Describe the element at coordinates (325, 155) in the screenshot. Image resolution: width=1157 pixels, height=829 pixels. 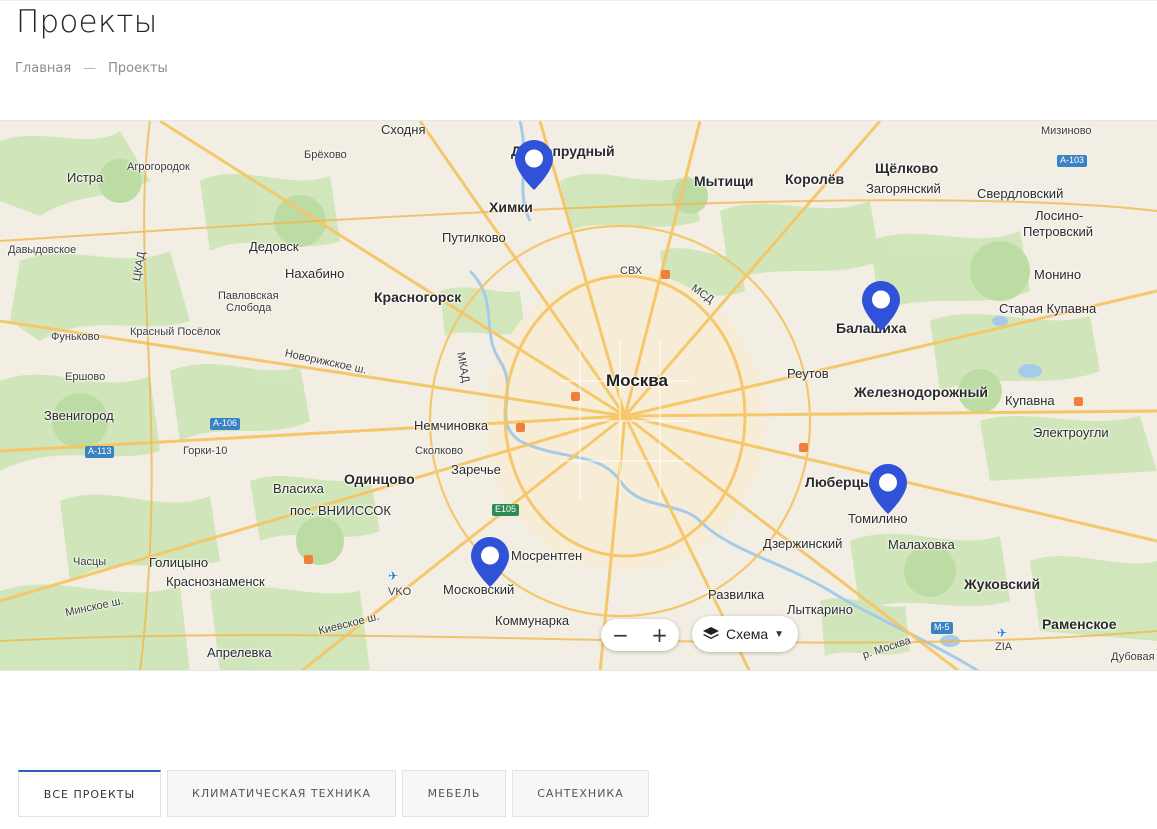
I see `map-place-label: Брёхово` at that location.